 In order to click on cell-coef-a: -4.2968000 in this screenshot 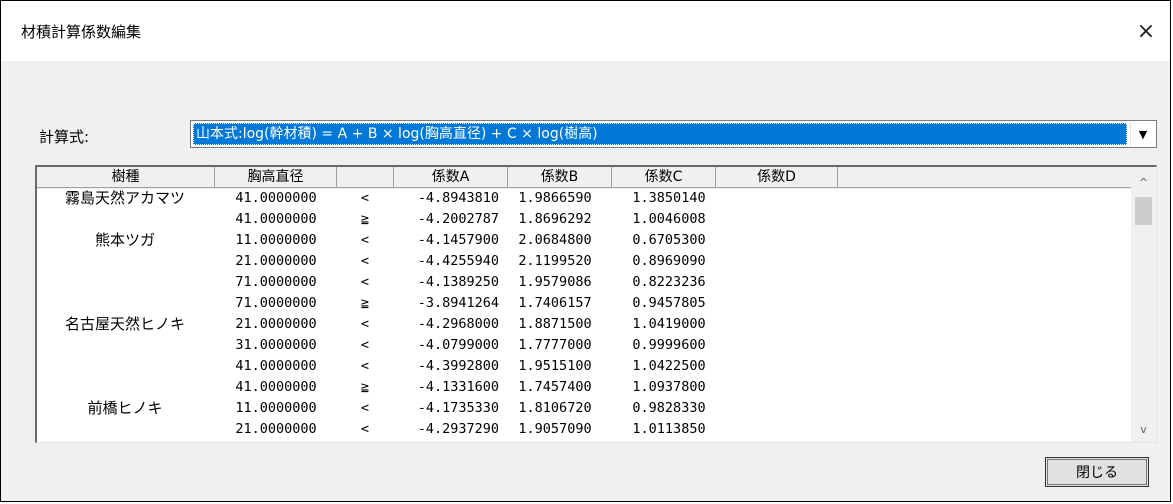, I will do `click(445, 324)`.